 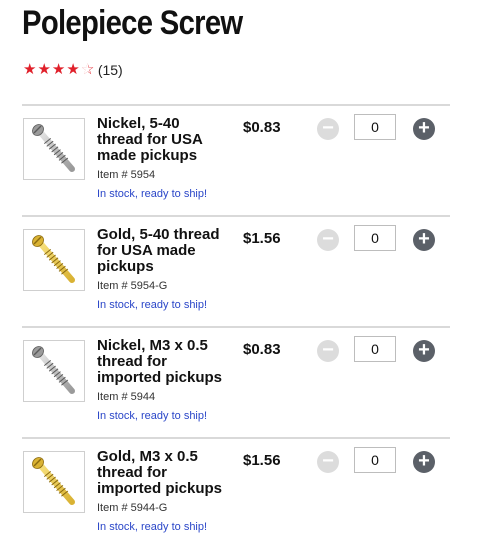 I want to click on item-number: Item # 5954, so click(x=126, y=175).